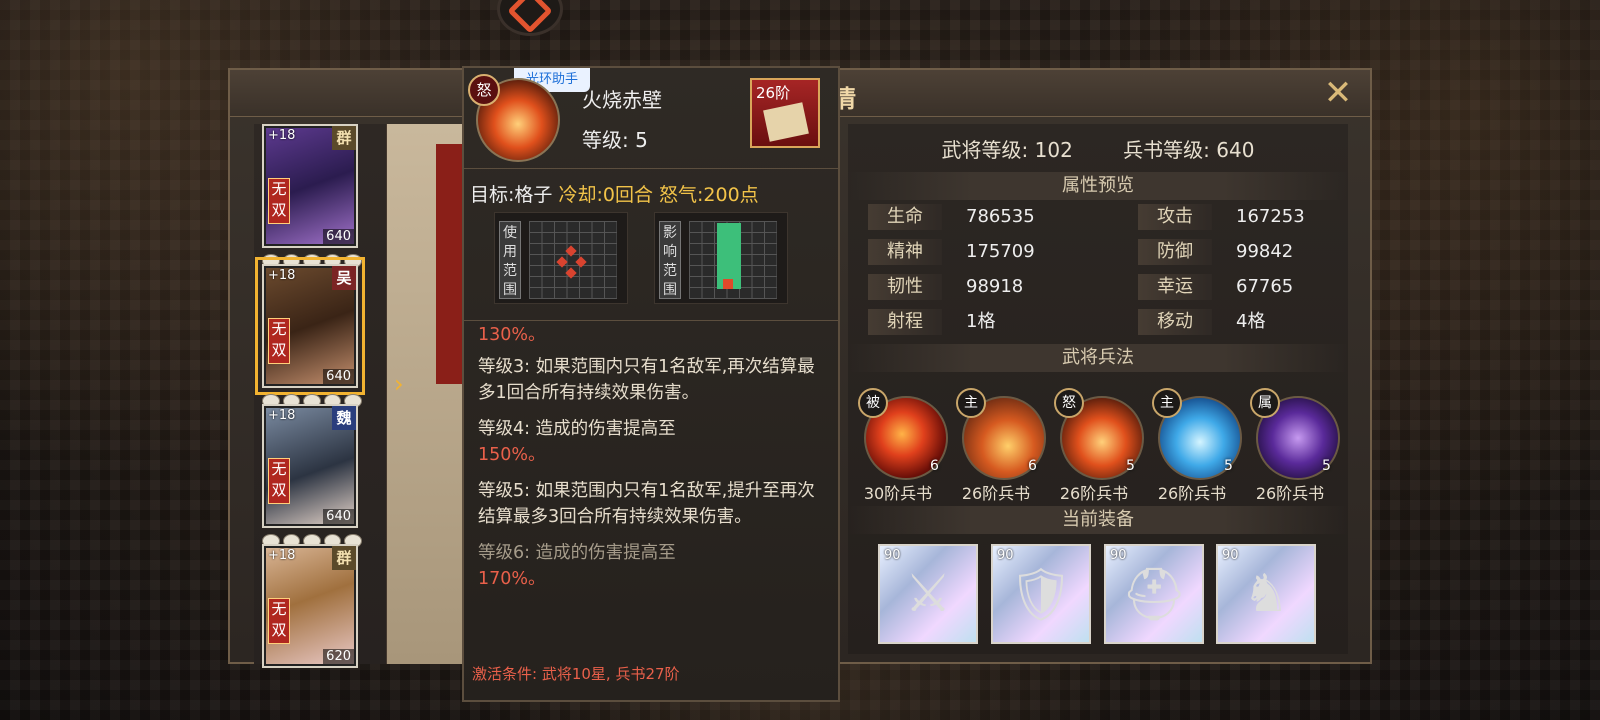 This screenshot has height=720, width=1600. I want to click on skill-type-badge: 被, so click(873, 403).